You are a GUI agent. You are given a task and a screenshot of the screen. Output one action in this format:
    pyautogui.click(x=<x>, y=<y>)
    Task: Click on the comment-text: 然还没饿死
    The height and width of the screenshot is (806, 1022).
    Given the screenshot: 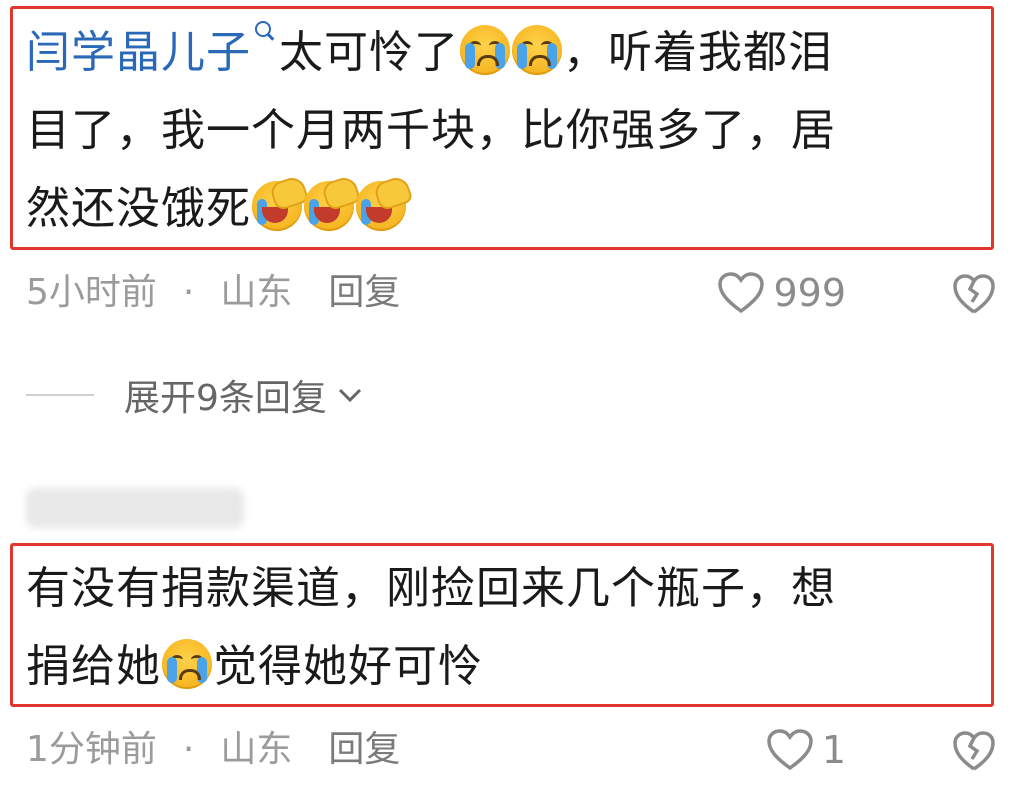 What is the action you would take?
    pyautogui.click(x=138, y=208)
    